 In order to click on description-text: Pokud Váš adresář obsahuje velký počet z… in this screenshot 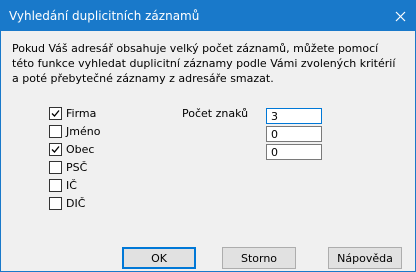, I will do `click(204, 63)`.